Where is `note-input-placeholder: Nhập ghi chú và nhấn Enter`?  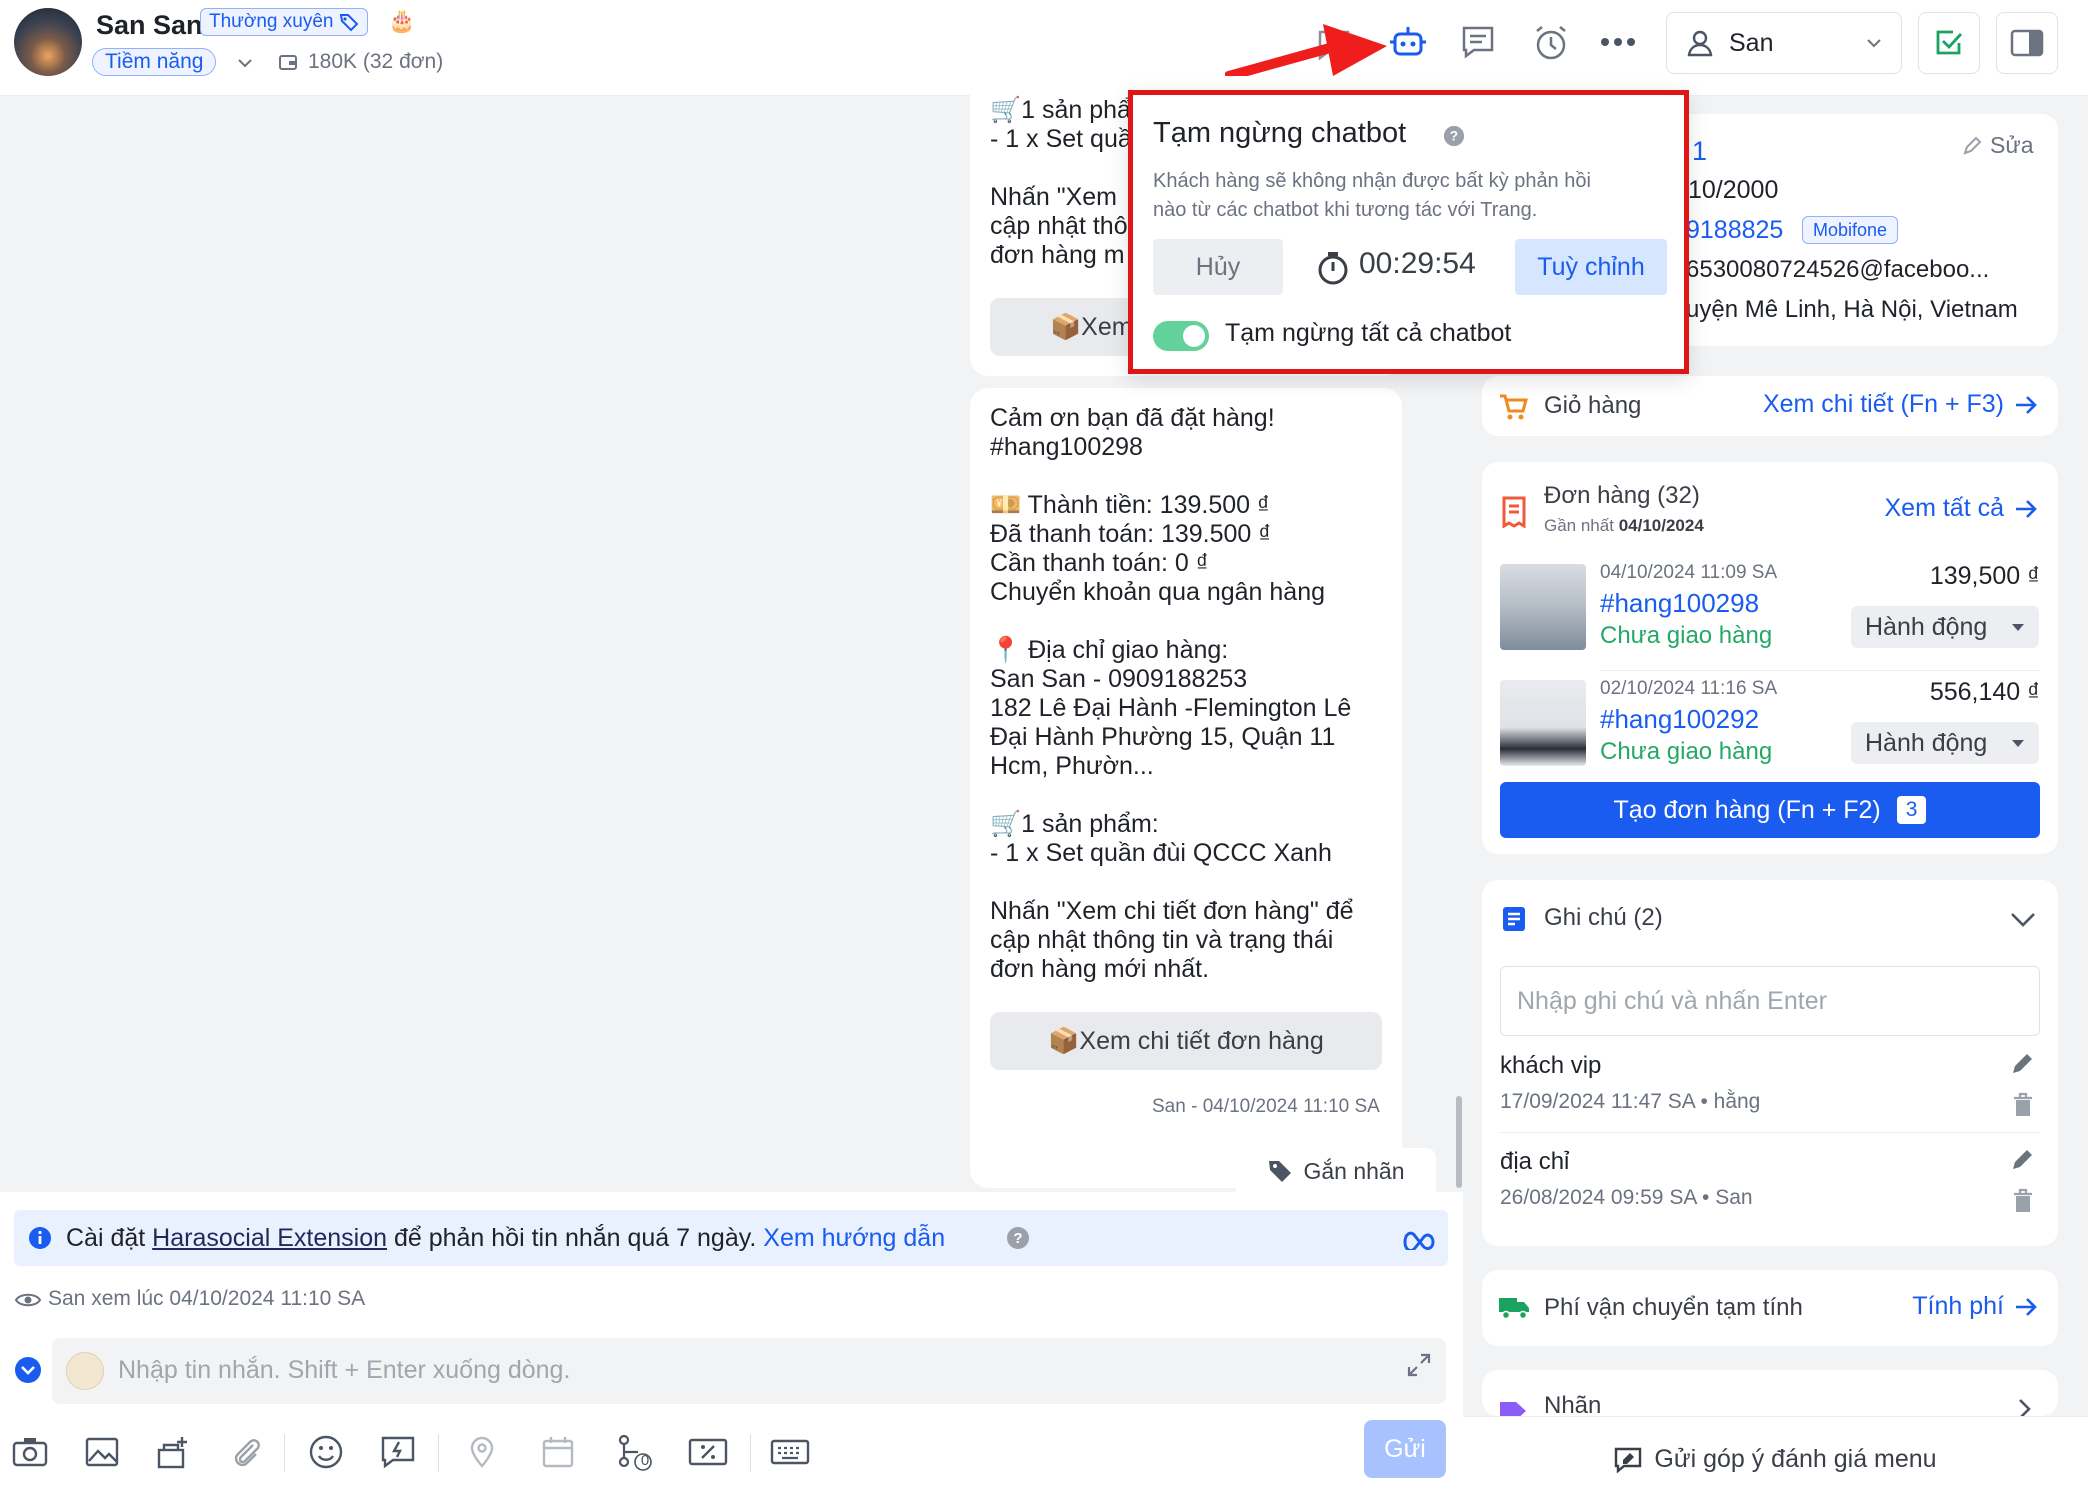
note-input-placeholder: Nhập ghi chú và nhấn Enter is located at coordinates (1672, 1000).